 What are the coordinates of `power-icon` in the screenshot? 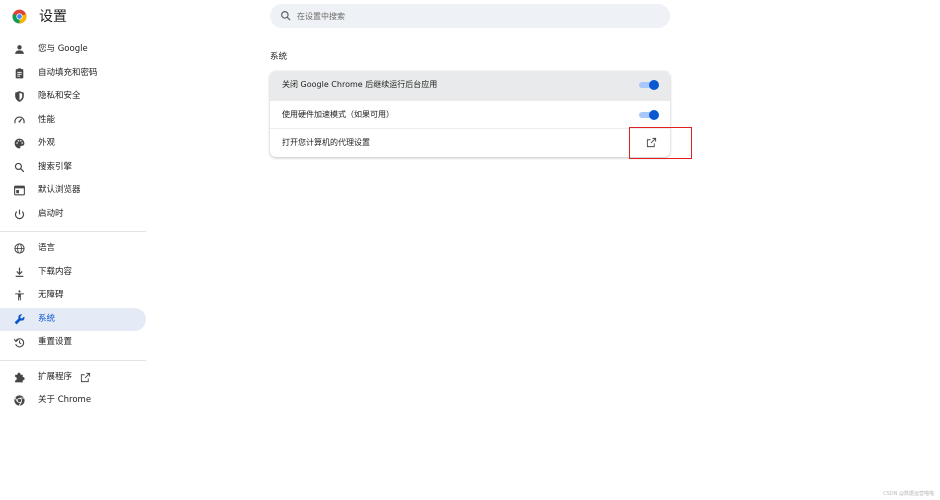 It's located at (19, 214).